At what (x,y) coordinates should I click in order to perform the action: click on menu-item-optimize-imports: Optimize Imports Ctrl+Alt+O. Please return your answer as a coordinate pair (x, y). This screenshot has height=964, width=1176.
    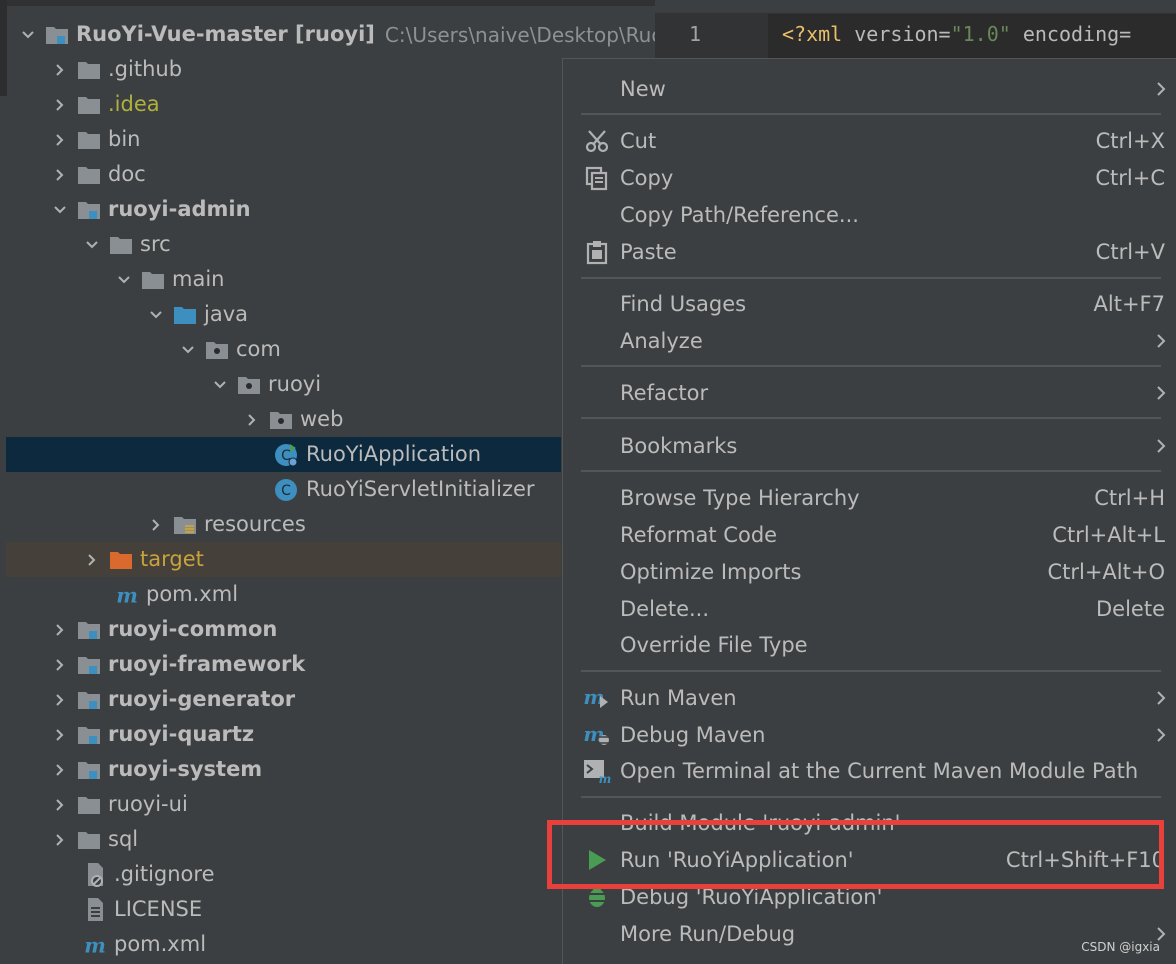
    Looking at the image, I should click on (869, 572).